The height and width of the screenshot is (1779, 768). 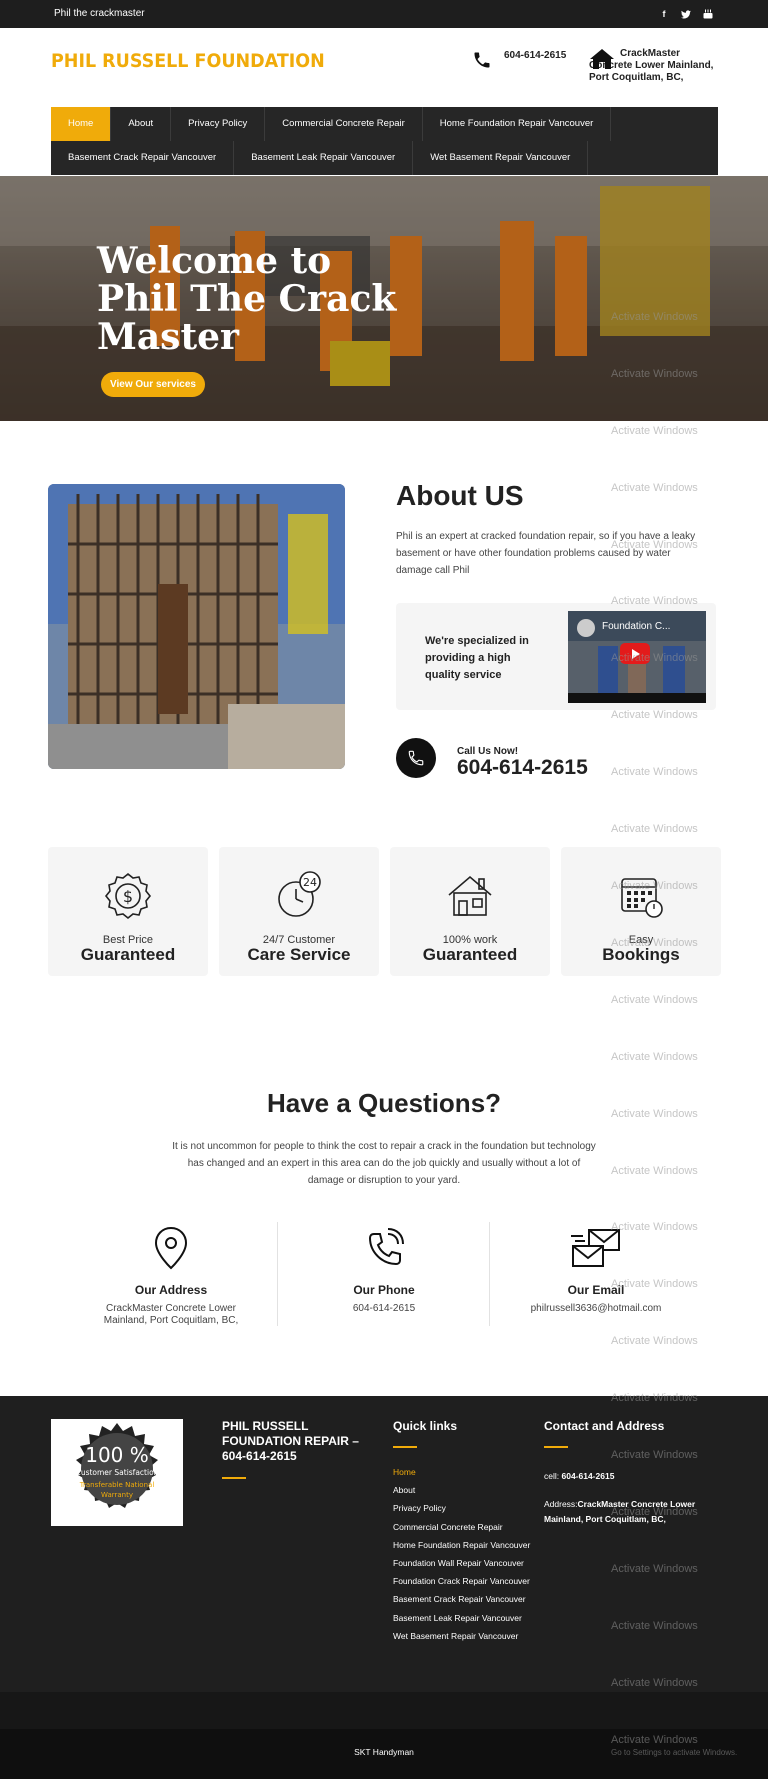 I want to click on footer-link: Foundation Wall Repair Vancouver, so click(x=461, y=1567).